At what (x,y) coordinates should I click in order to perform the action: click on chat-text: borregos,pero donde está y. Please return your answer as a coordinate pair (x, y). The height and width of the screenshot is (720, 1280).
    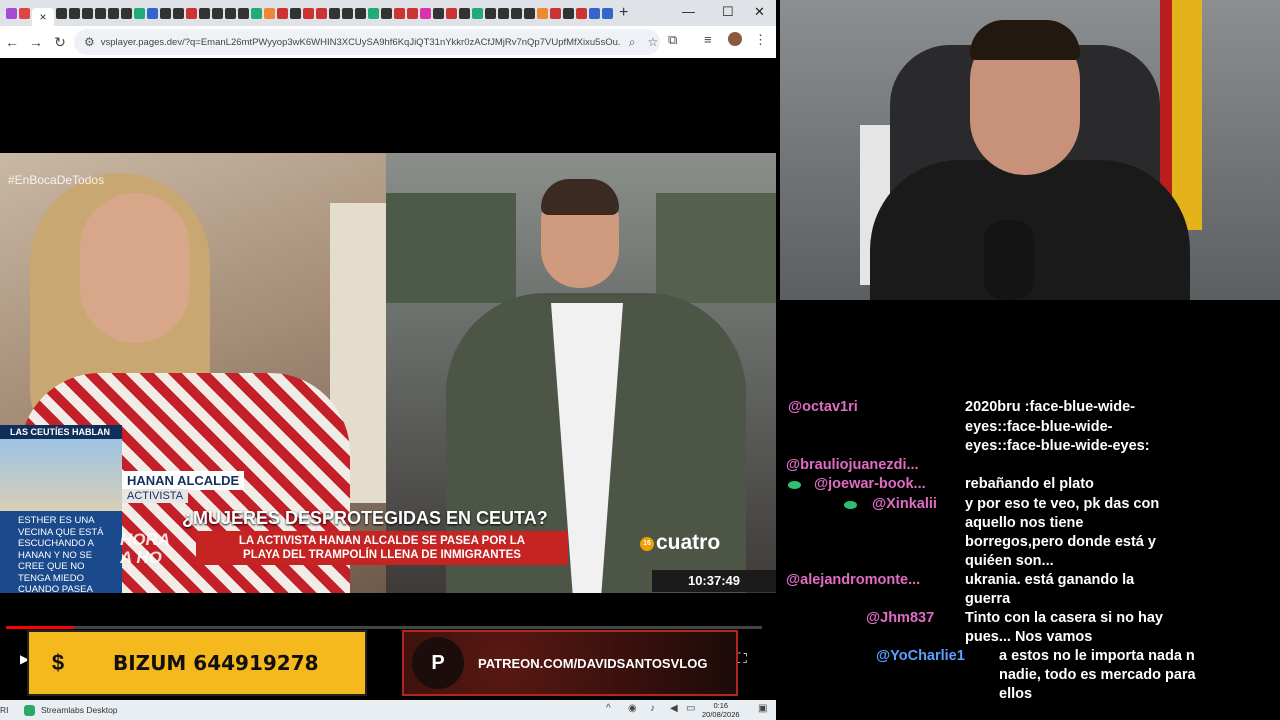
    Looking at the image, I should click on (1060, 542).